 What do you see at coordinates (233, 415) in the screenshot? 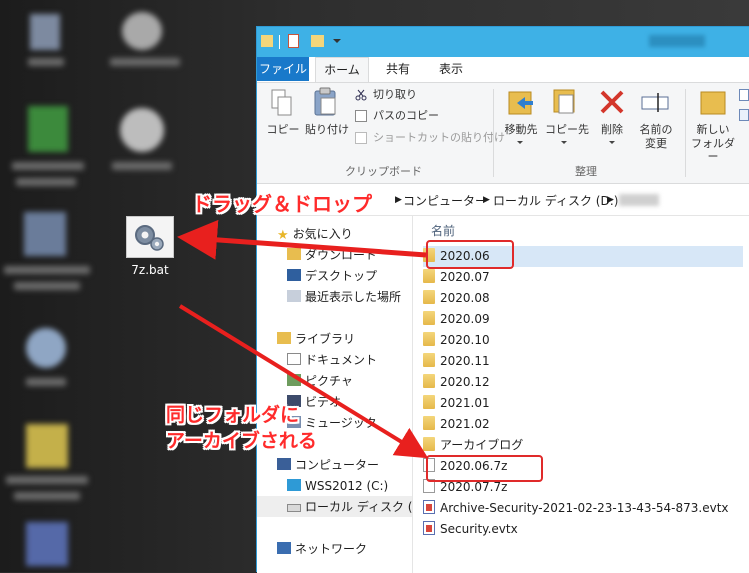
I see `archived-callout-line1: 同じフォルダに` at bounding box center [233, 415].